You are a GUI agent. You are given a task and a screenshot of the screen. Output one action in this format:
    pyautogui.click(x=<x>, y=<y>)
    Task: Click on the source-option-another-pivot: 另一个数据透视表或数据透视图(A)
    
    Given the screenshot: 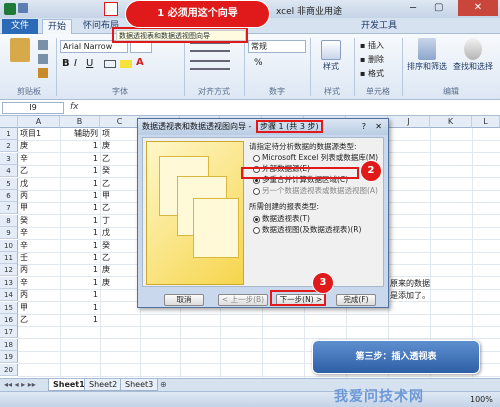 What is the action you would take?
    pyautogui.click(x=315, y=191)
    